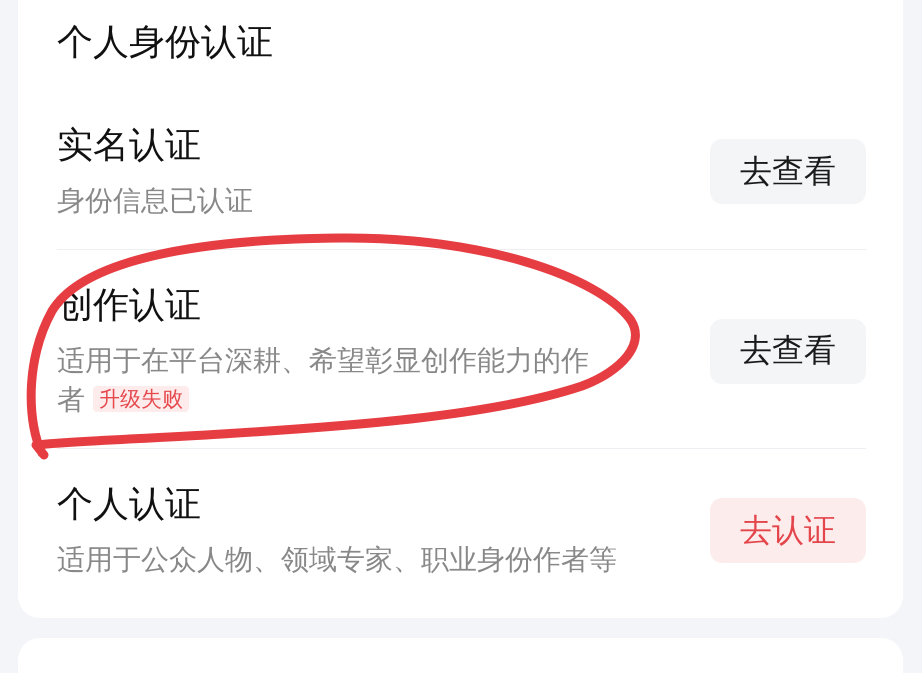 The width and height of the screenshot is (922, 673). Describe the element at coordinates (788, 530) in the screenshot. I see `action-button: 去认证` at that location.